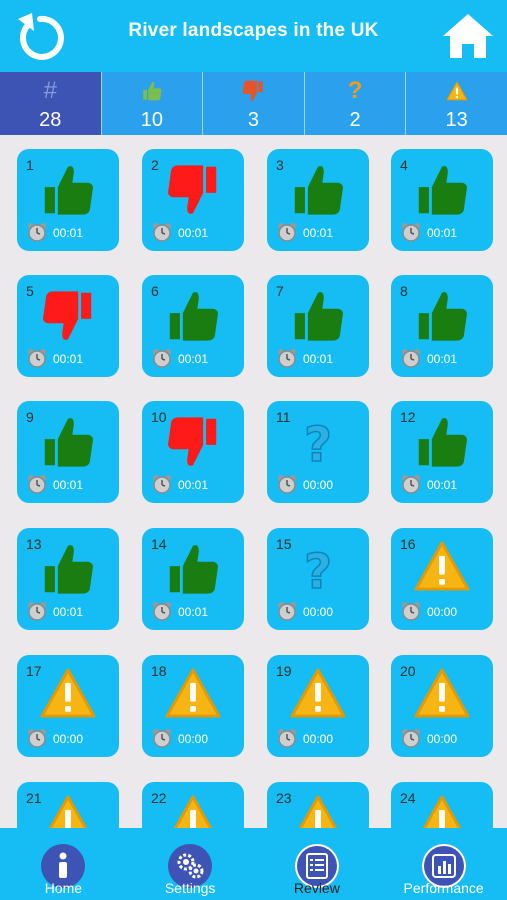 The width and height of the screenshot is (507, 900). I want to click on question-tile: 7 00:01, so click(318, 326).